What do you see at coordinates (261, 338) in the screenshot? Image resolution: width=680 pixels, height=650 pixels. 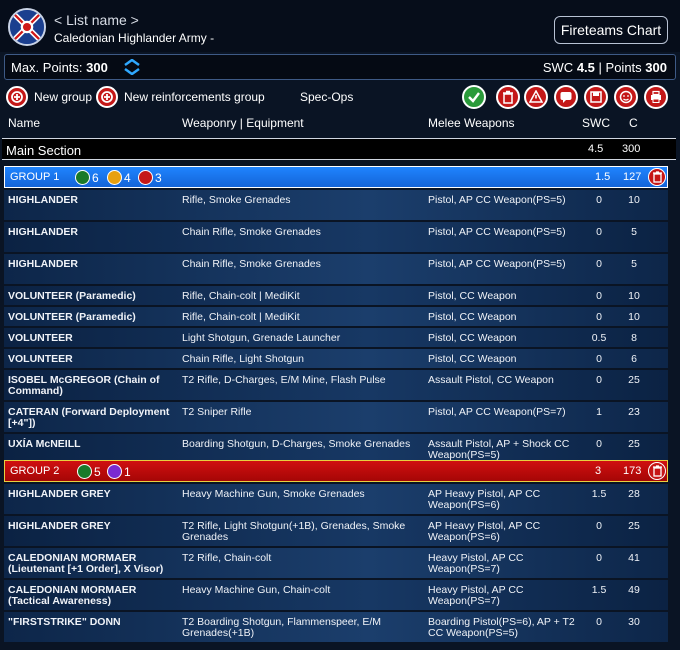 I see `trooper-weaponry: Light Shotgun, Grenade Launcher` at bounding box center [261, 338].